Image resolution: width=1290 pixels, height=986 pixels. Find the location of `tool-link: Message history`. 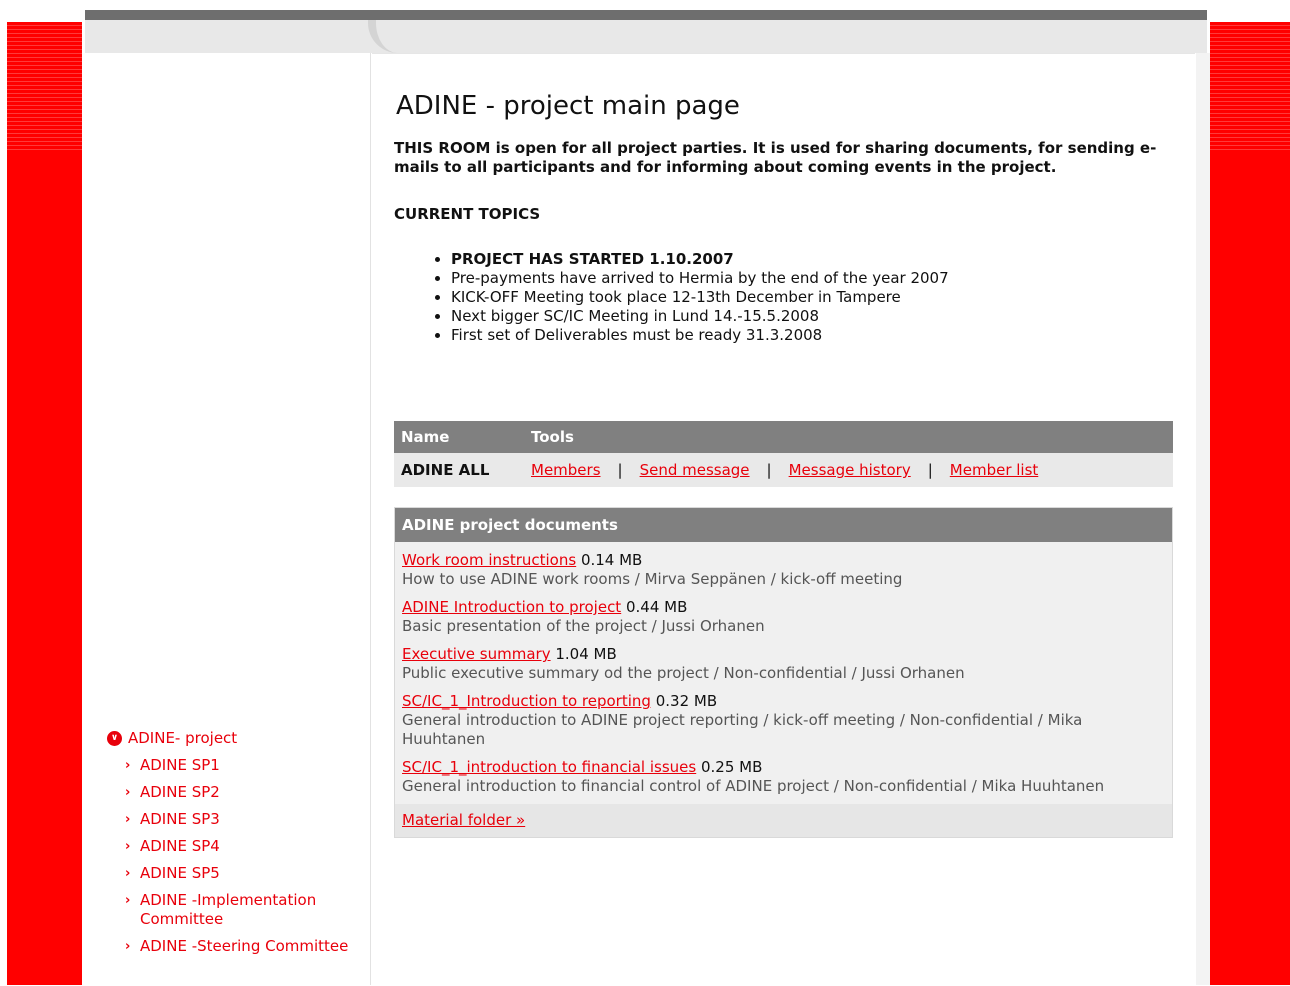

tool-link: Message history is located at coordinates (850, 470).